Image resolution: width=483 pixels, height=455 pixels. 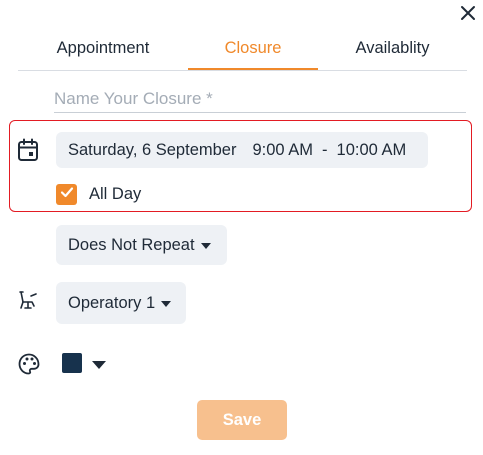 I want to click on close-button, so click(x=468, y=15).